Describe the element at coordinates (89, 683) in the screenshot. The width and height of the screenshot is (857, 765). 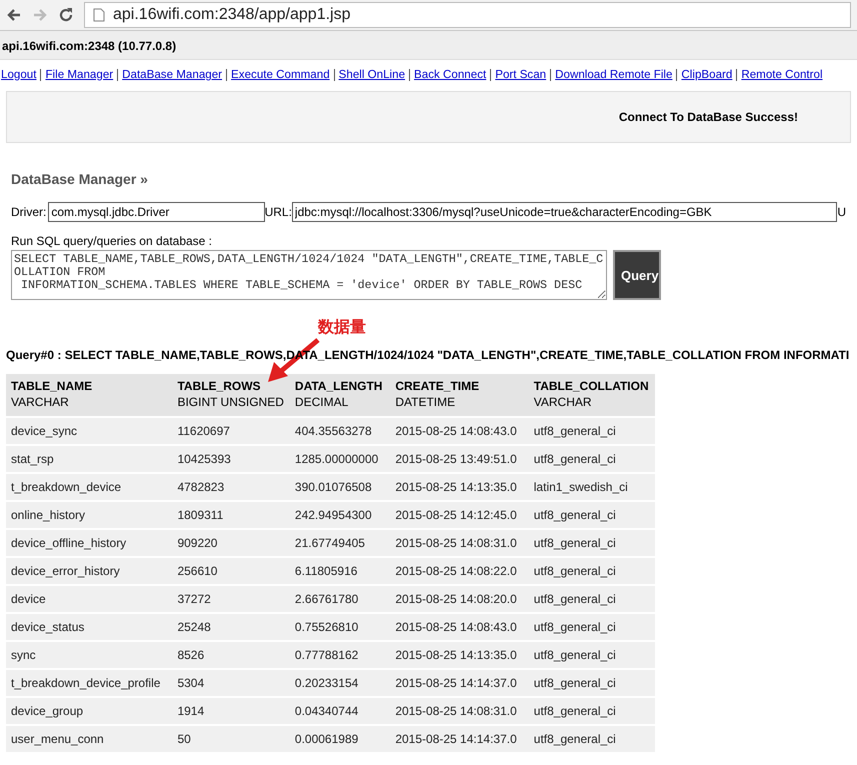
I see `table-cell: t_breakdown_device_profile` at that location.